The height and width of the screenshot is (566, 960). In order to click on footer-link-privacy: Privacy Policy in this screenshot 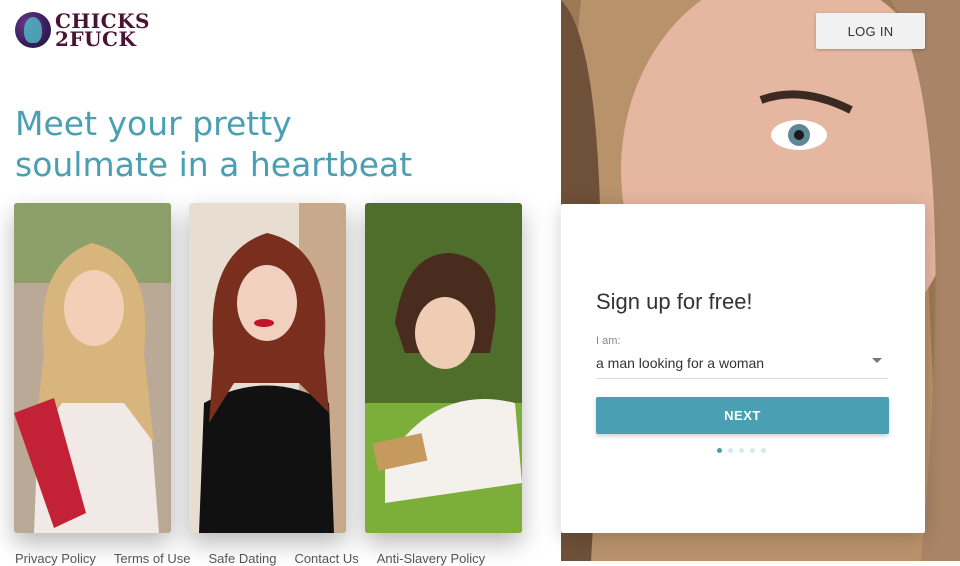, I will do `click(55, 558)`.